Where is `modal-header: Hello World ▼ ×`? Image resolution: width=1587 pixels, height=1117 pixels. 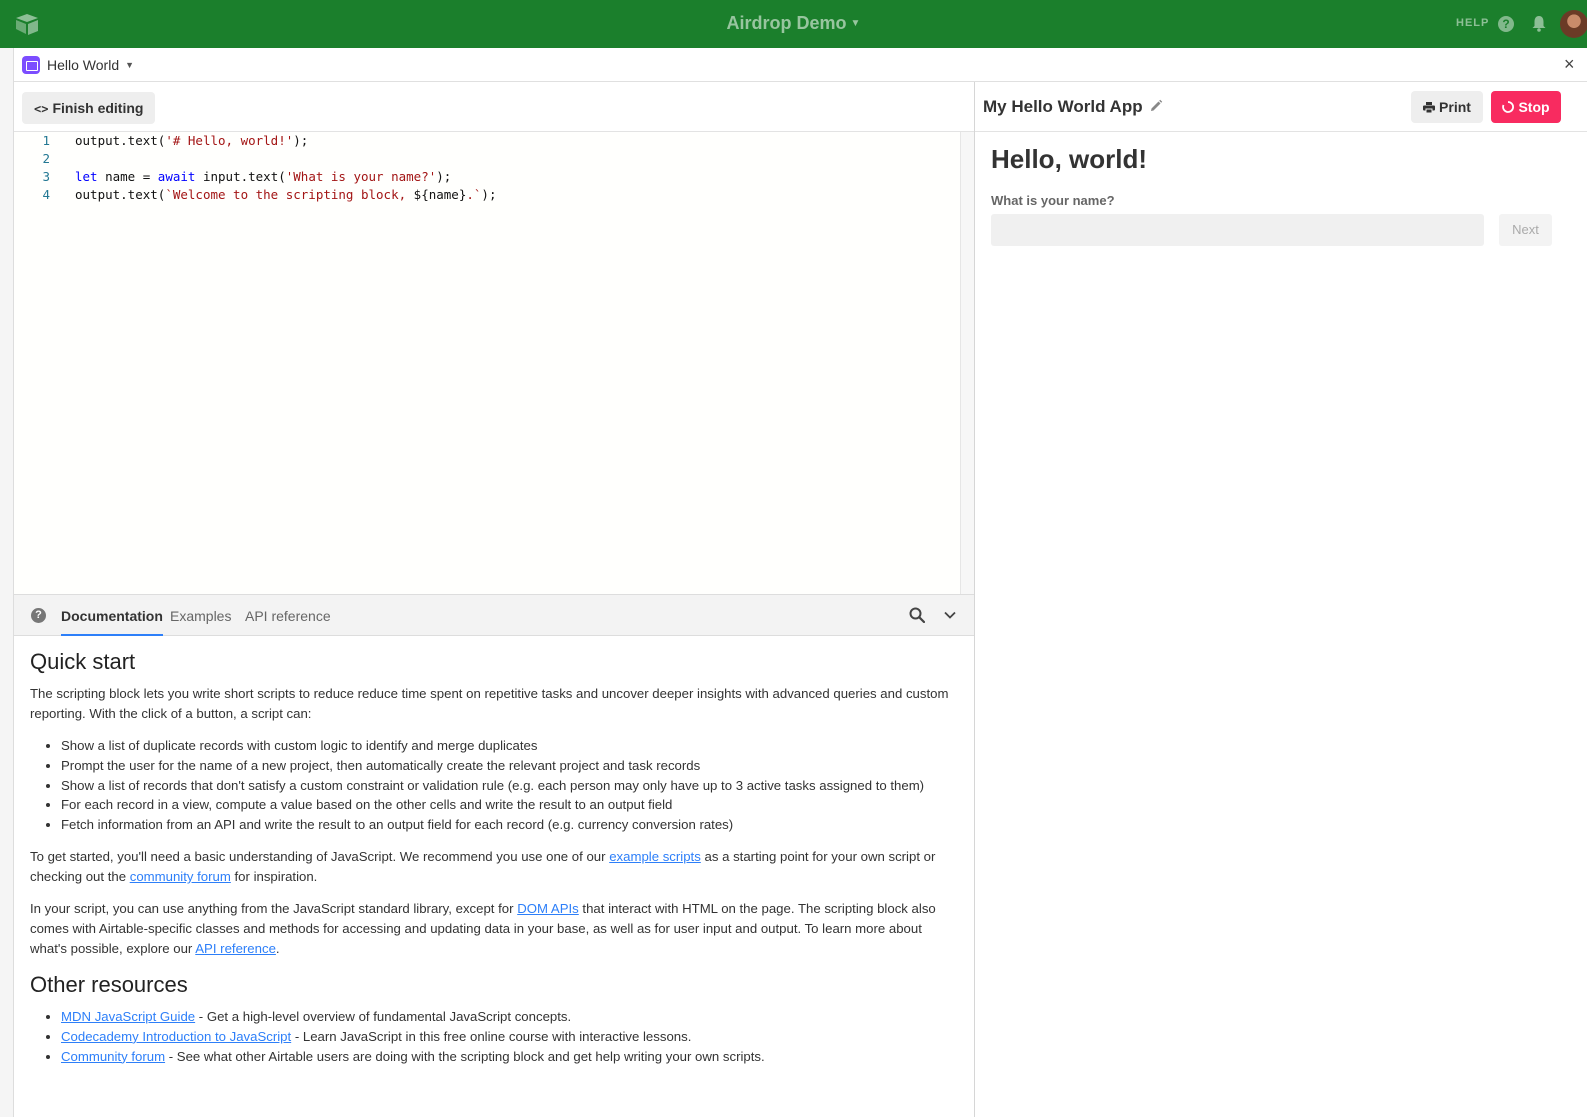 modal-header: Hello World ▼ × is located at coordinates (800, 65).